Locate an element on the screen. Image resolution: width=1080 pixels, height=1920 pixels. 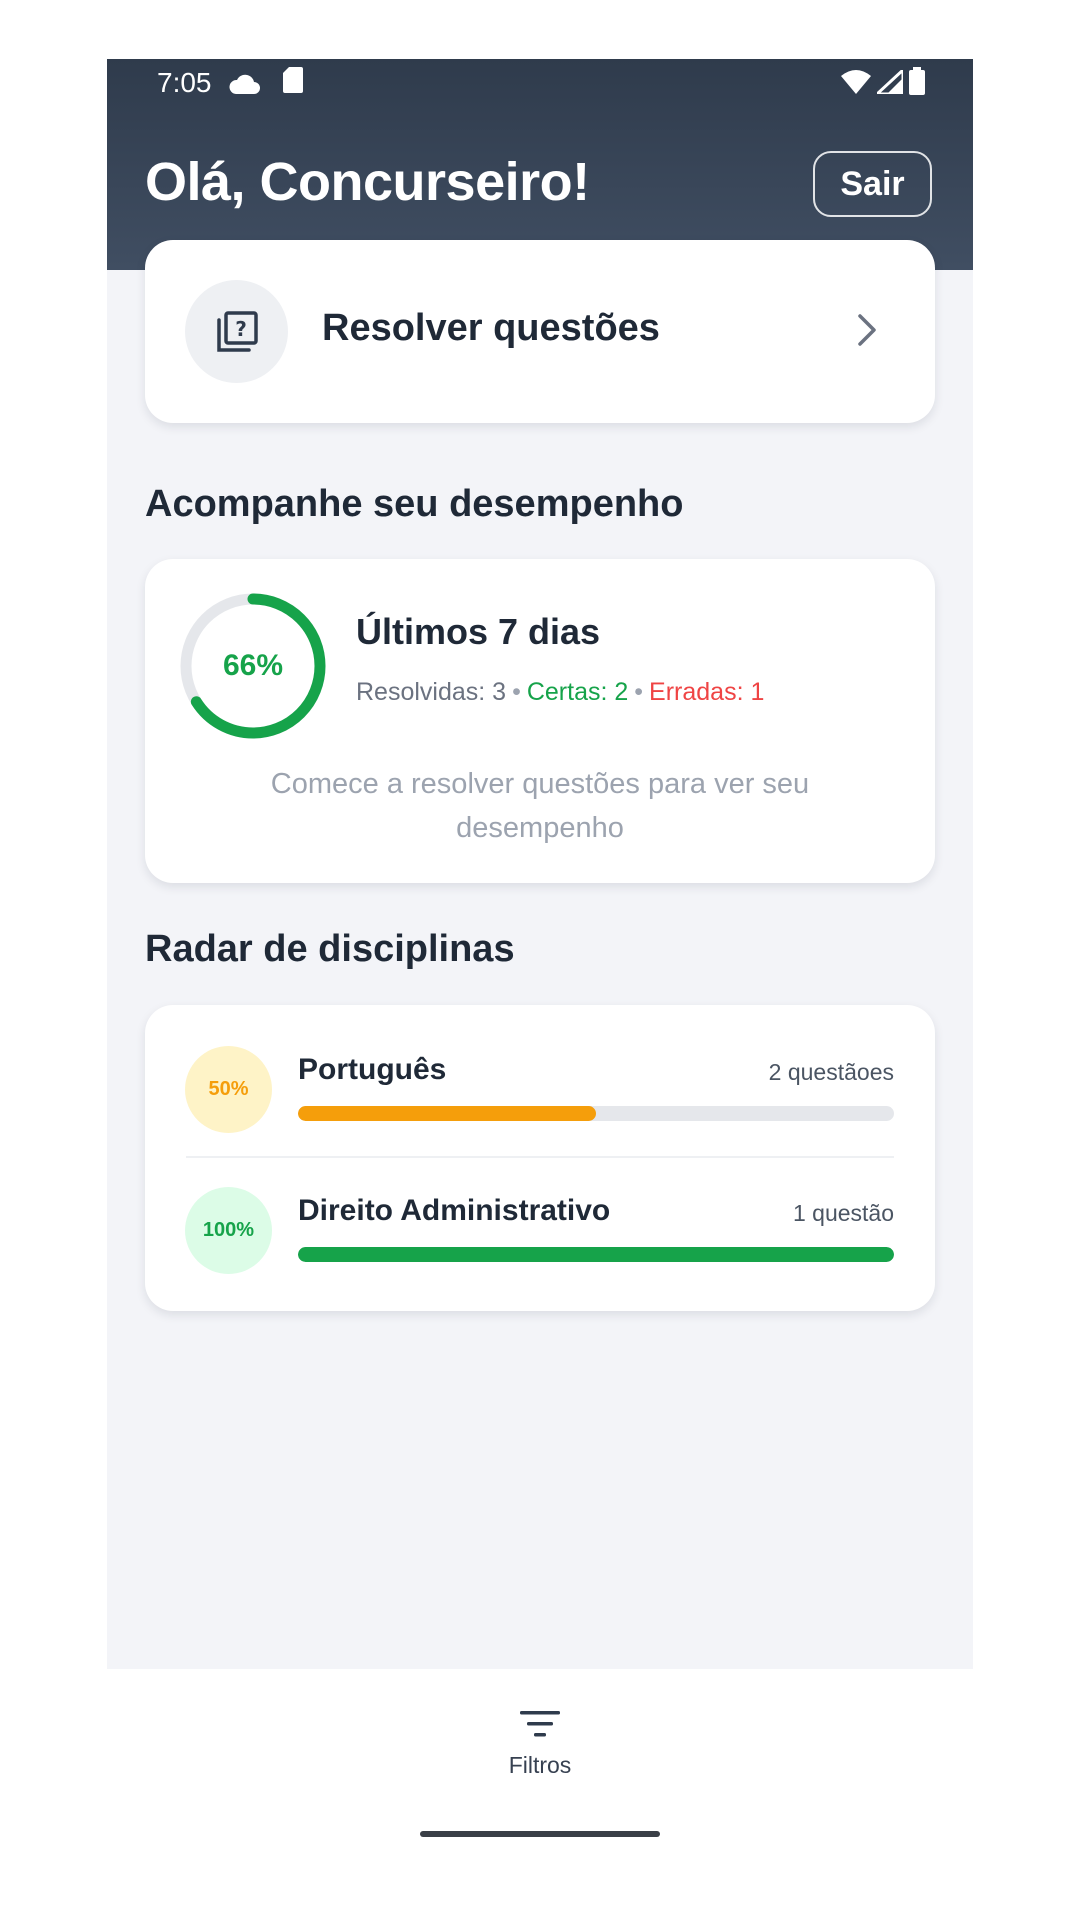
sd-card-icon is located at coordinates (293, 83).